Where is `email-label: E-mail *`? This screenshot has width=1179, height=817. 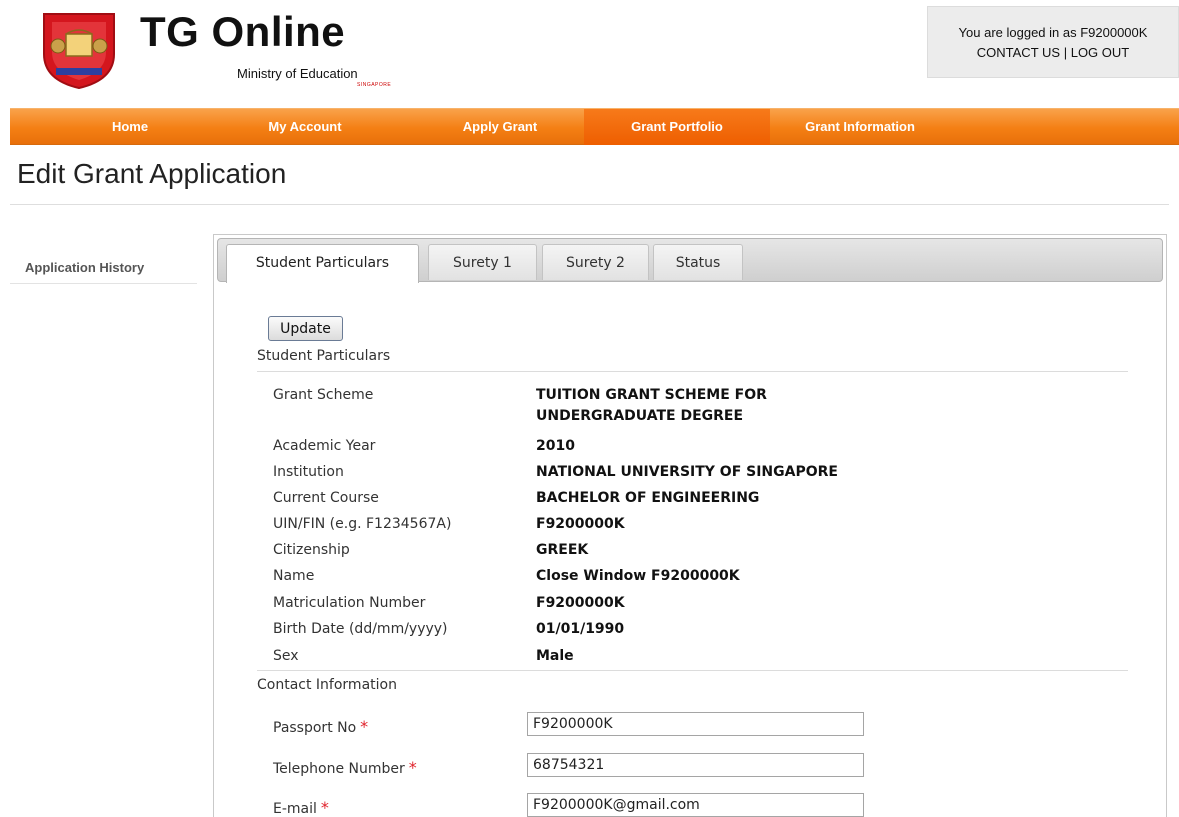
email-label: E-mail * is located at coordinates (301, 807).